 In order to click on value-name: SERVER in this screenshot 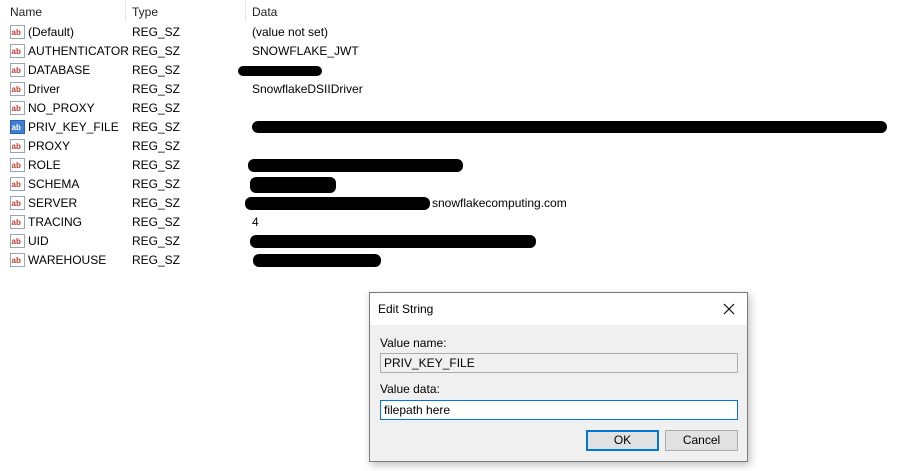, I will do `click(53, 203)`.